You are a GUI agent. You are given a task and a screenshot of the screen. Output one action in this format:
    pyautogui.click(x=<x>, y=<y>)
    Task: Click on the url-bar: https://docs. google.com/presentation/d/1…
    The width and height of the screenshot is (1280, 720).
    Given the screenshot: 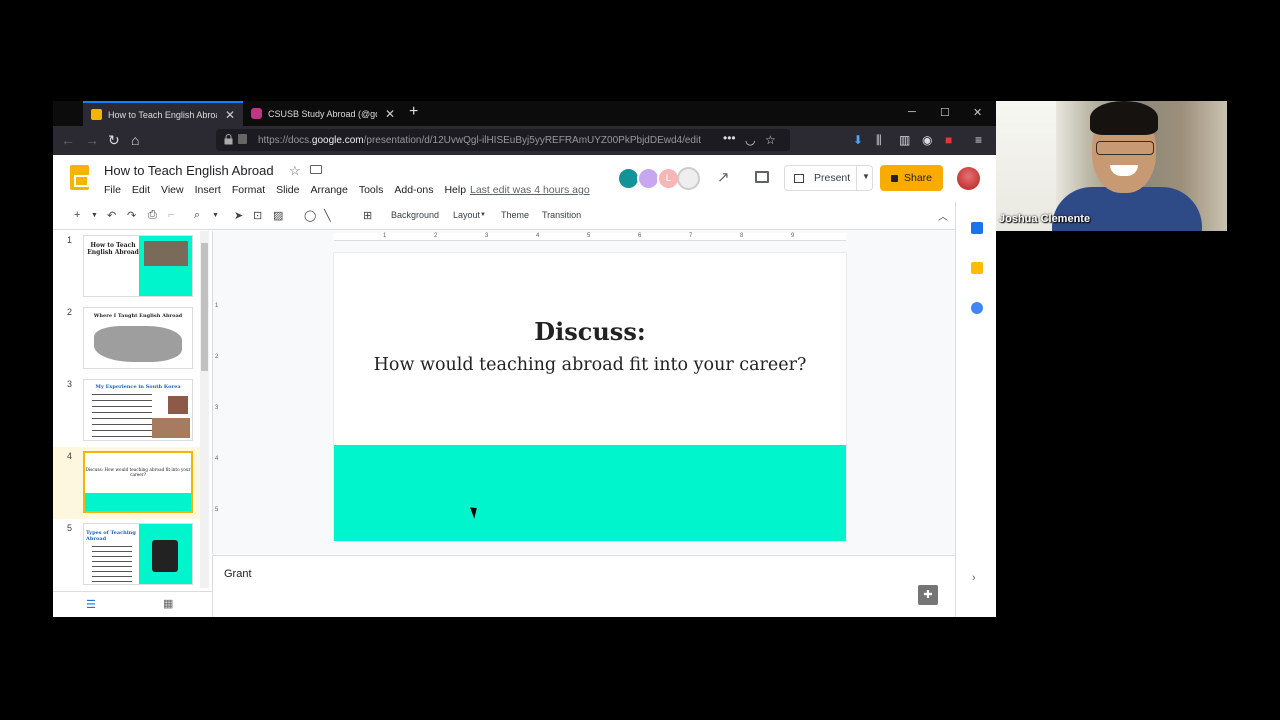 What is the action you would take?
    pyautogui.click(x=503, y=140)
    